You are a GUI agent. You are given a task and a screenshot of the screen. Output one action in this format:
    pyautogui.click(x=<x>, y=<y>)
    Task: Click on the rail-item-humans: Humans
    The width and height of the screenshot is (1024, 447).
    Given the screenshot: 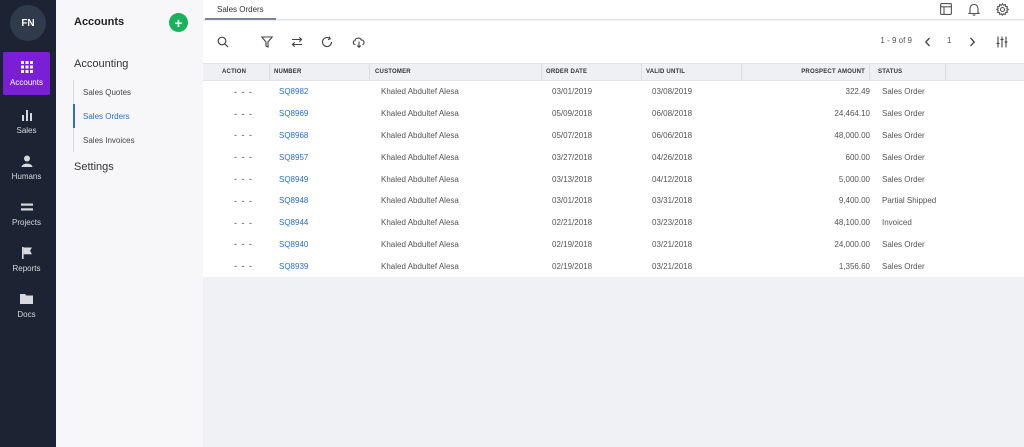 What is the action you would take?
    pyautogui.click(x=26, y=167)
    